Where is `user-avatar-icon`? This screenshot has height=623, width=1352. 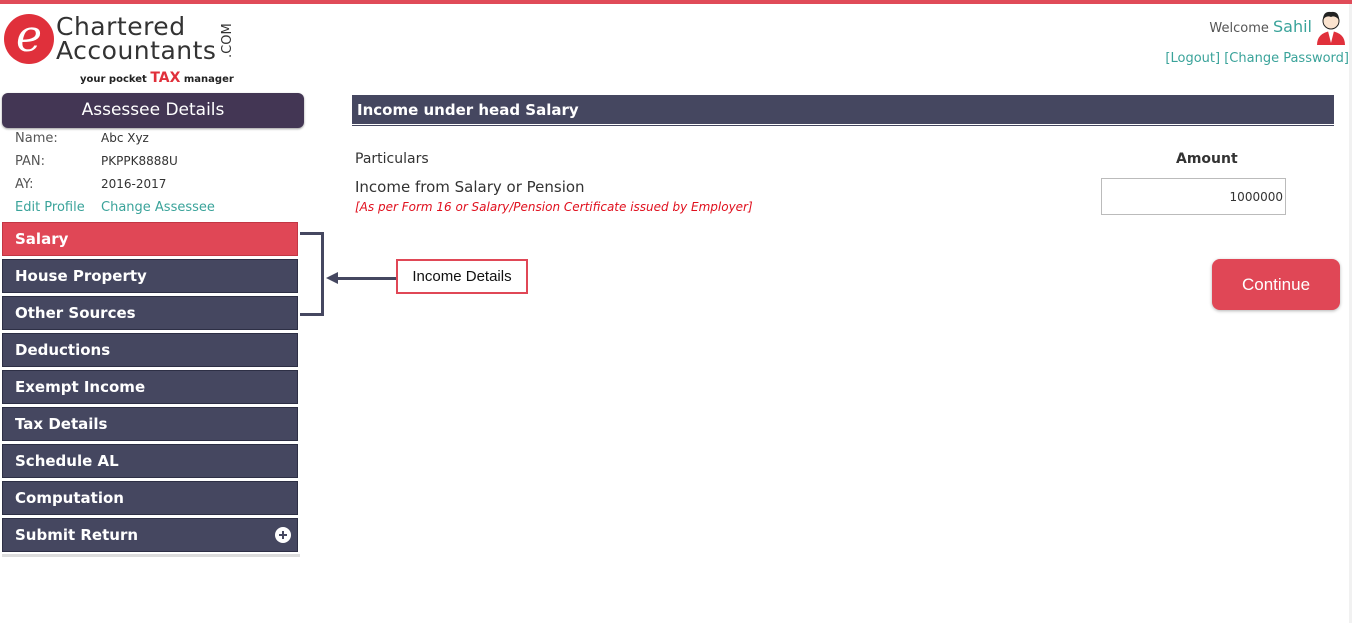
user-avatar-icon is located at coordinates (1331, 27).